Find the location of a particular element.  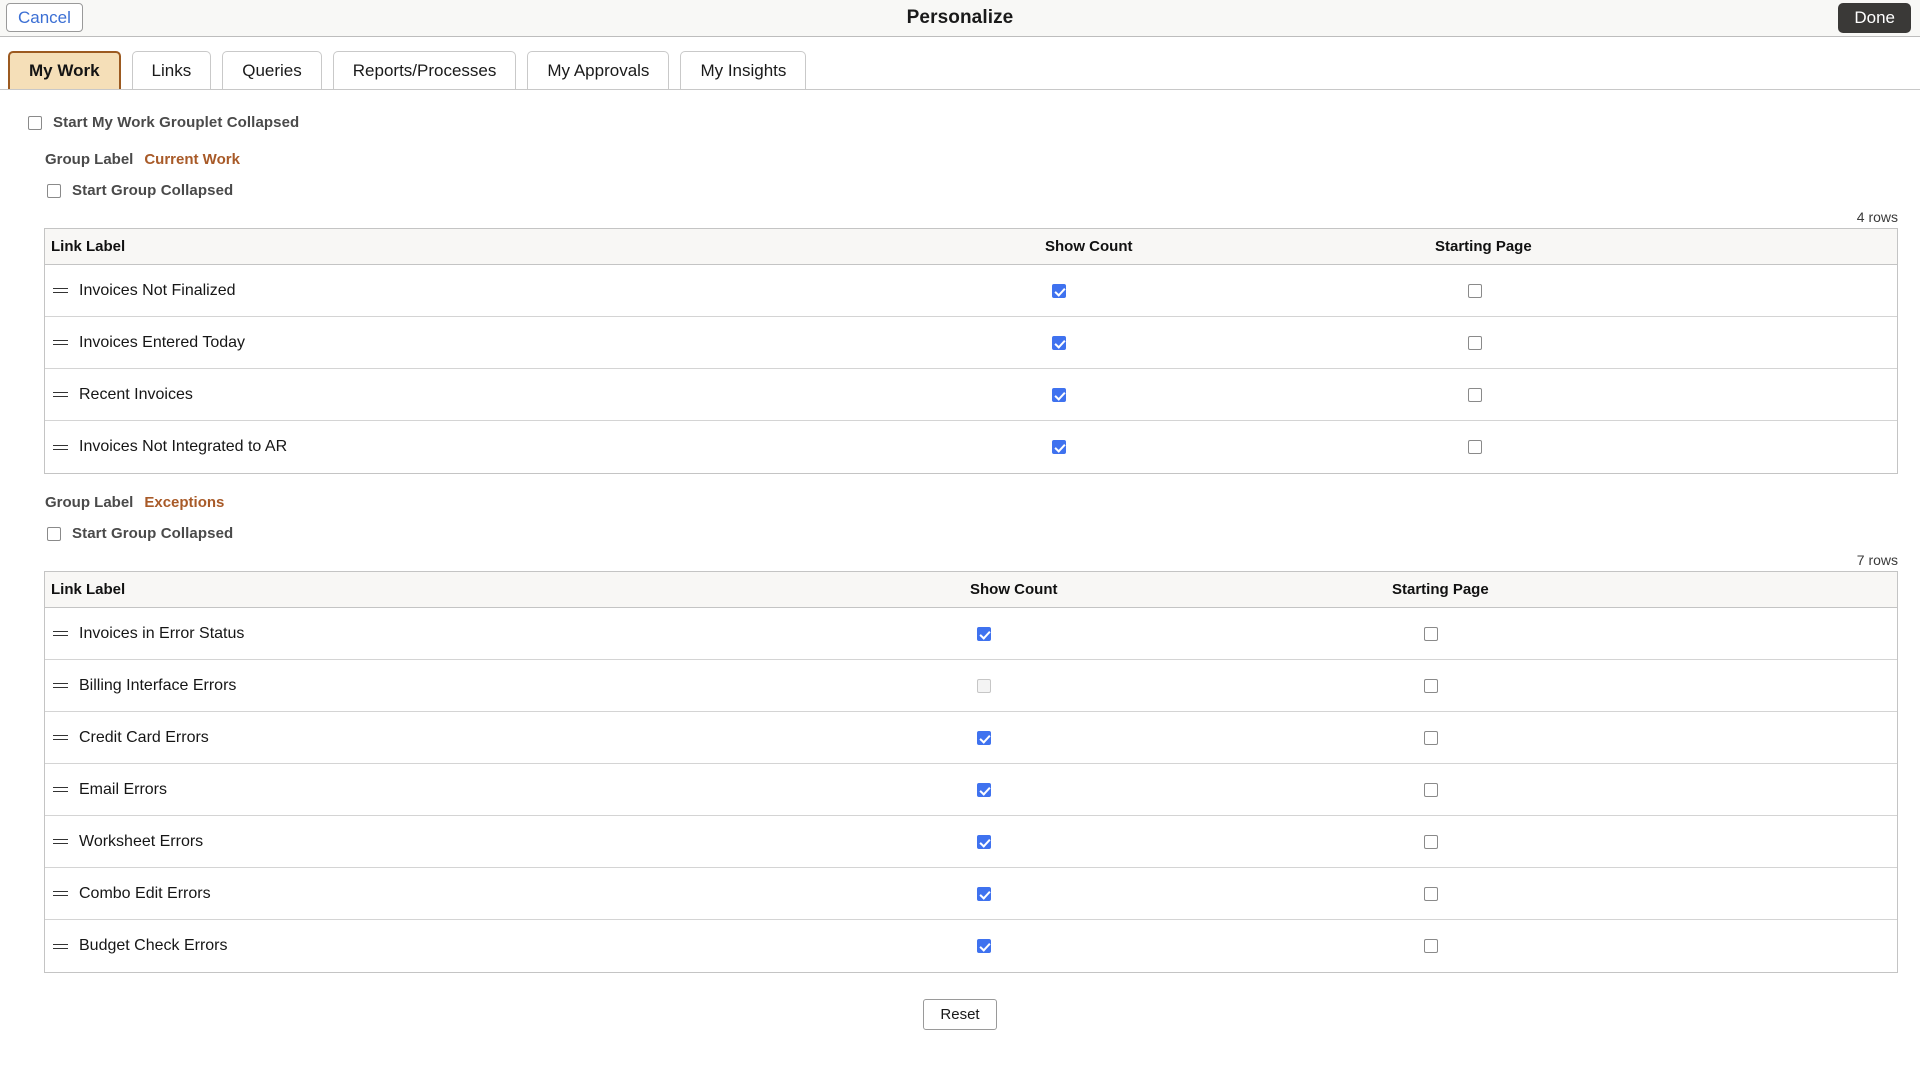

table-row: Email Errors is located at coordinates (971, 790).